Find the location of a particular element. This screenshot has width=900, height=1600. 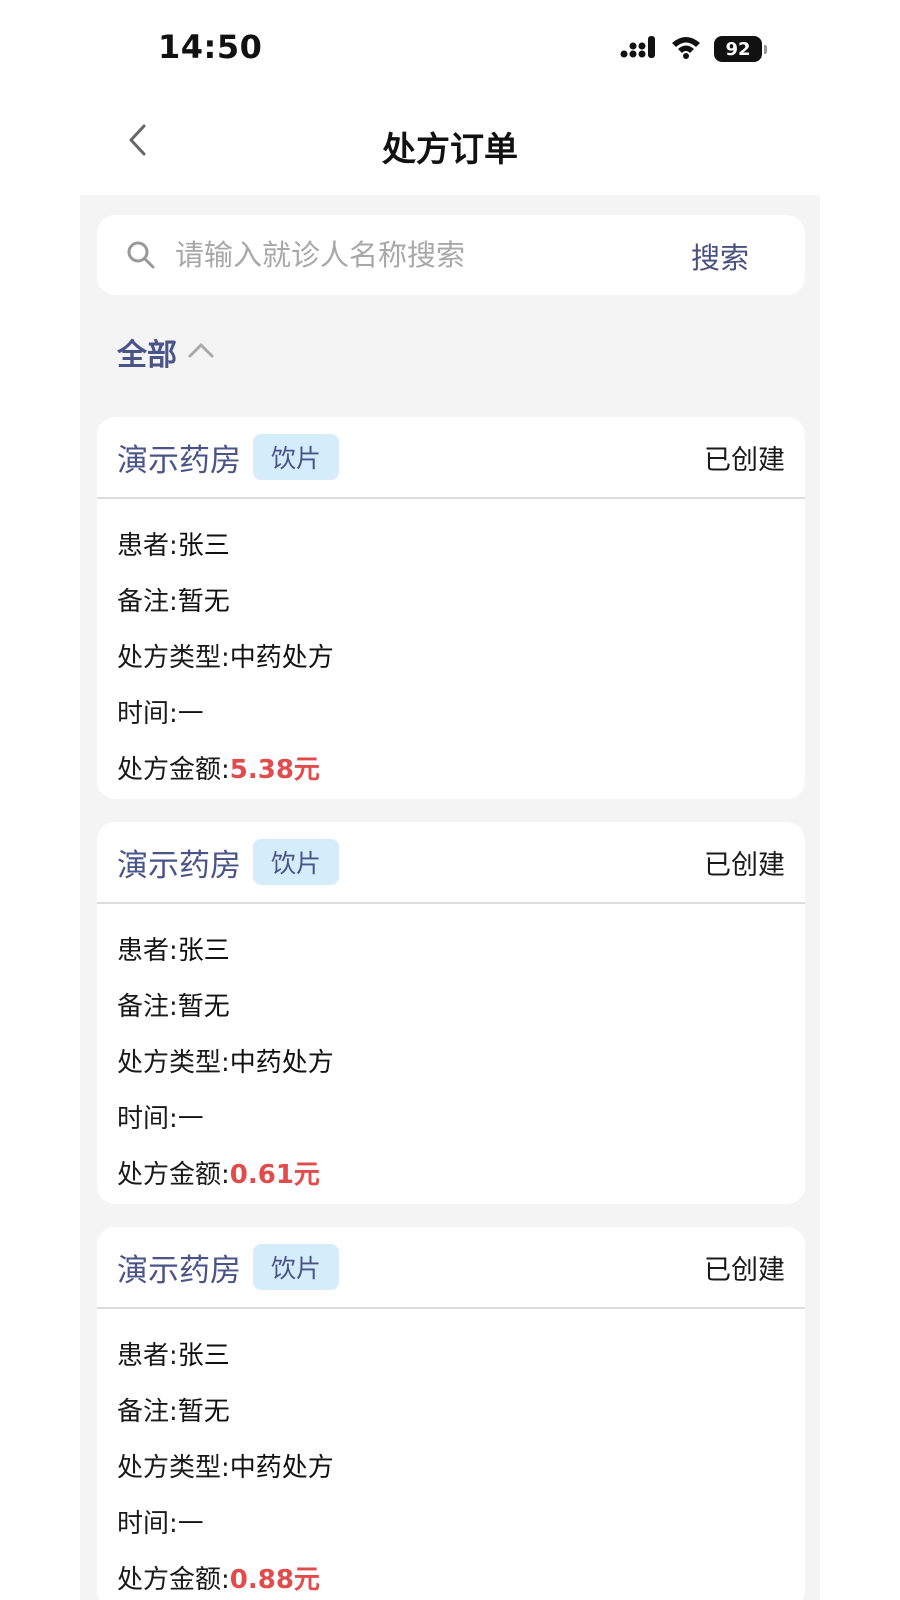

search-input is located at coordinates (415, 255).